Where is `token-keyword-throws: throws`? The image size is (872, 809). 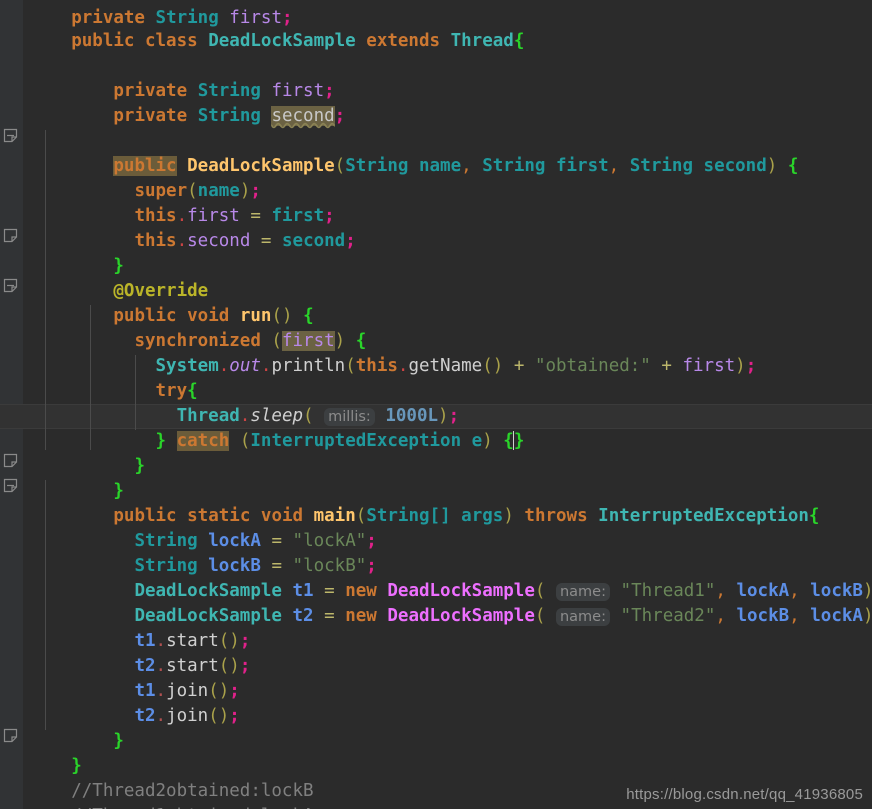
token-keyword-throws: throws is located at coordinates (556, 516).